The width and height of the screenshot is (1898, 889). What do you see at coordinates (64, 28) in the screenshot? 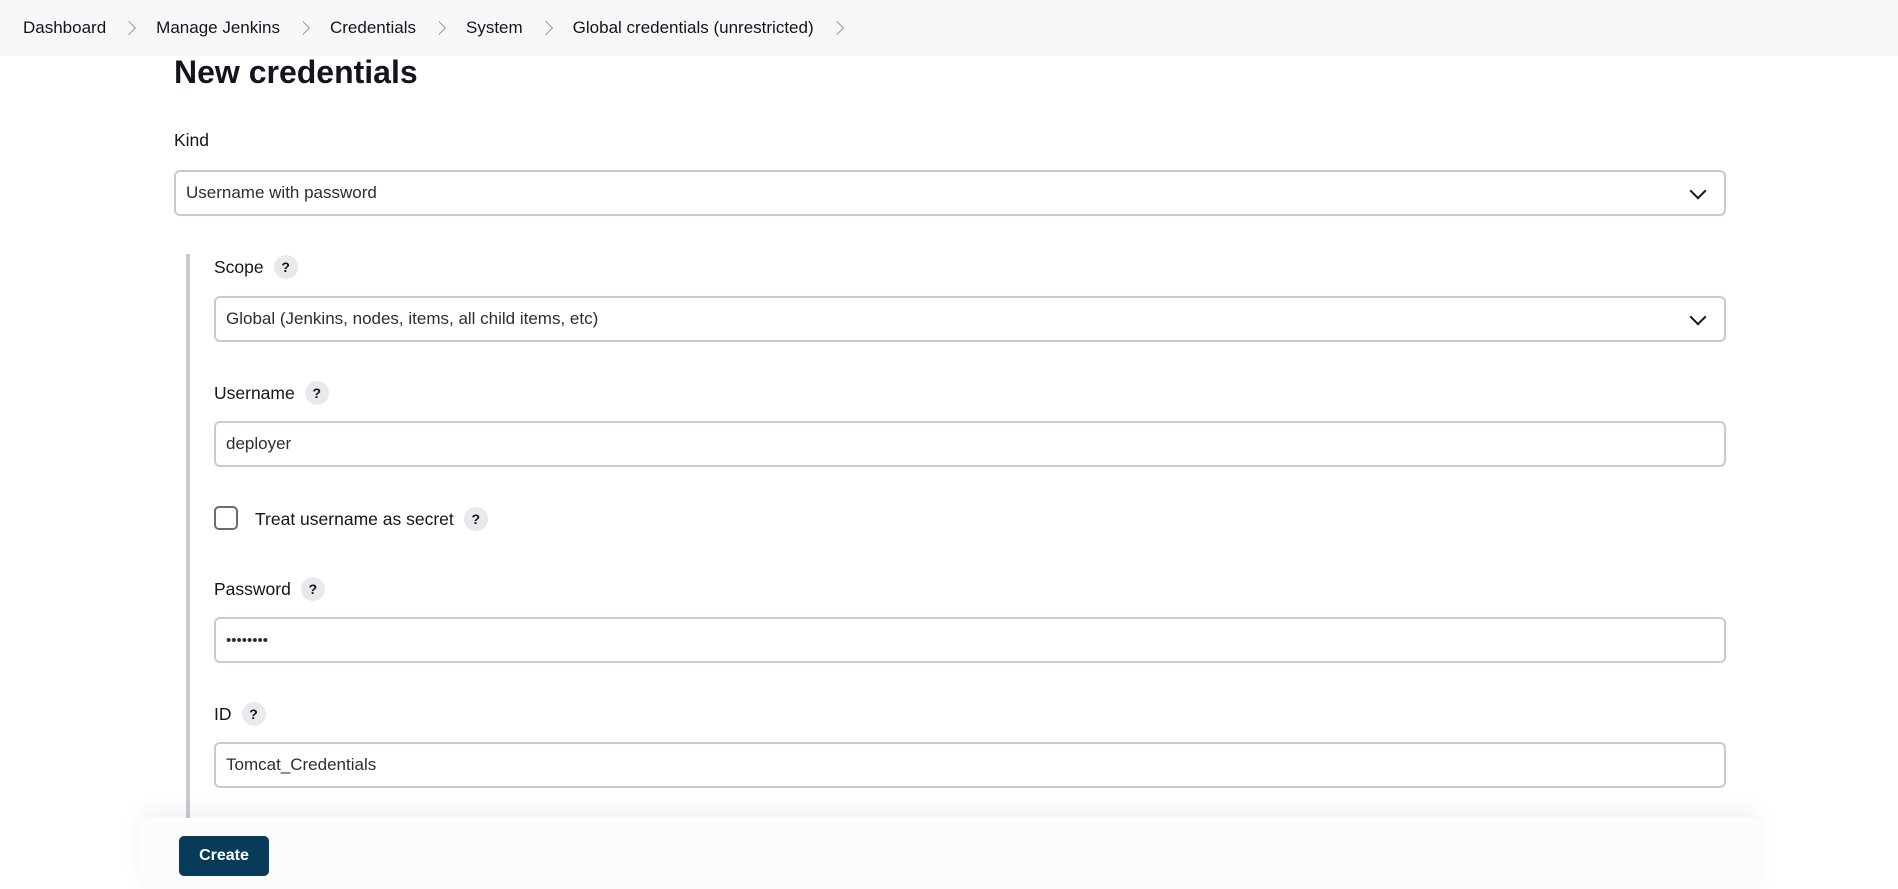
I see `breadcrumb-dashboard: Dashboard` at bounding box center [64, 28].